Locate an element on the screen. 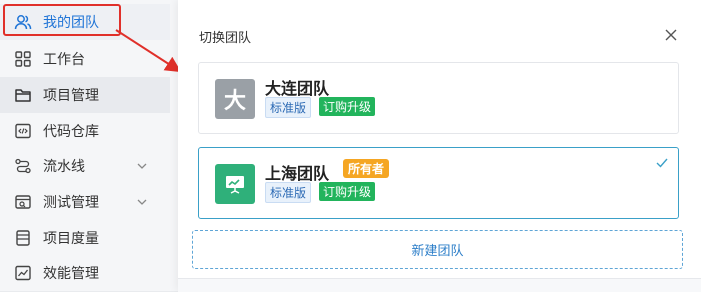 The image size is (701, 292). sidebar-item-test-management: 测试管理 is located at coordinates (85, 202).